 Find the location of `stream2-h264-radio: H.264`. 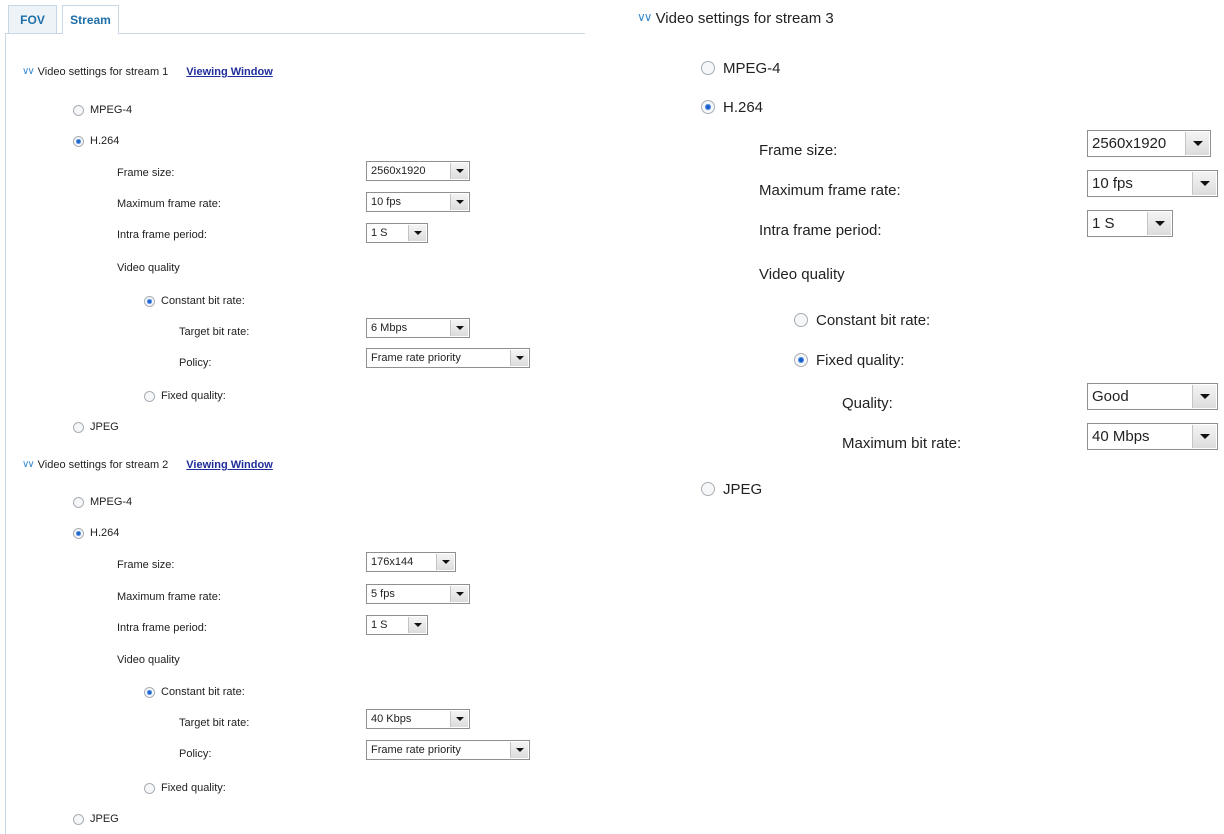

stream2-h264-radio: H.264 is located at coordinates (96, 533).